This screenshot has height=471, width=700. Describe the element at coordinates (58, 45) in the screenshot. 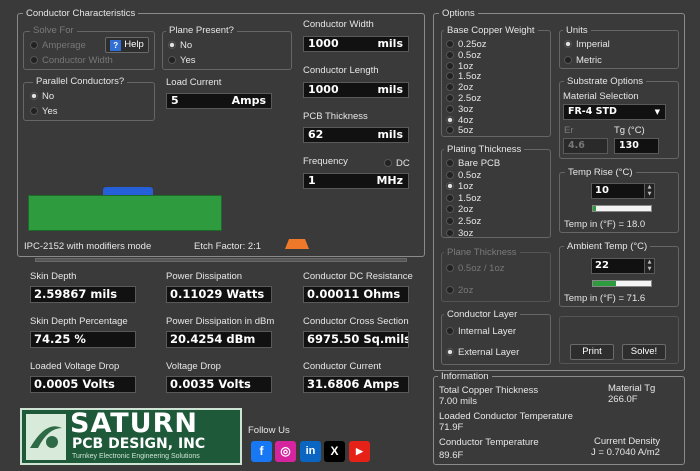

I see `solve-amperage-radio: Amperage` at that location.